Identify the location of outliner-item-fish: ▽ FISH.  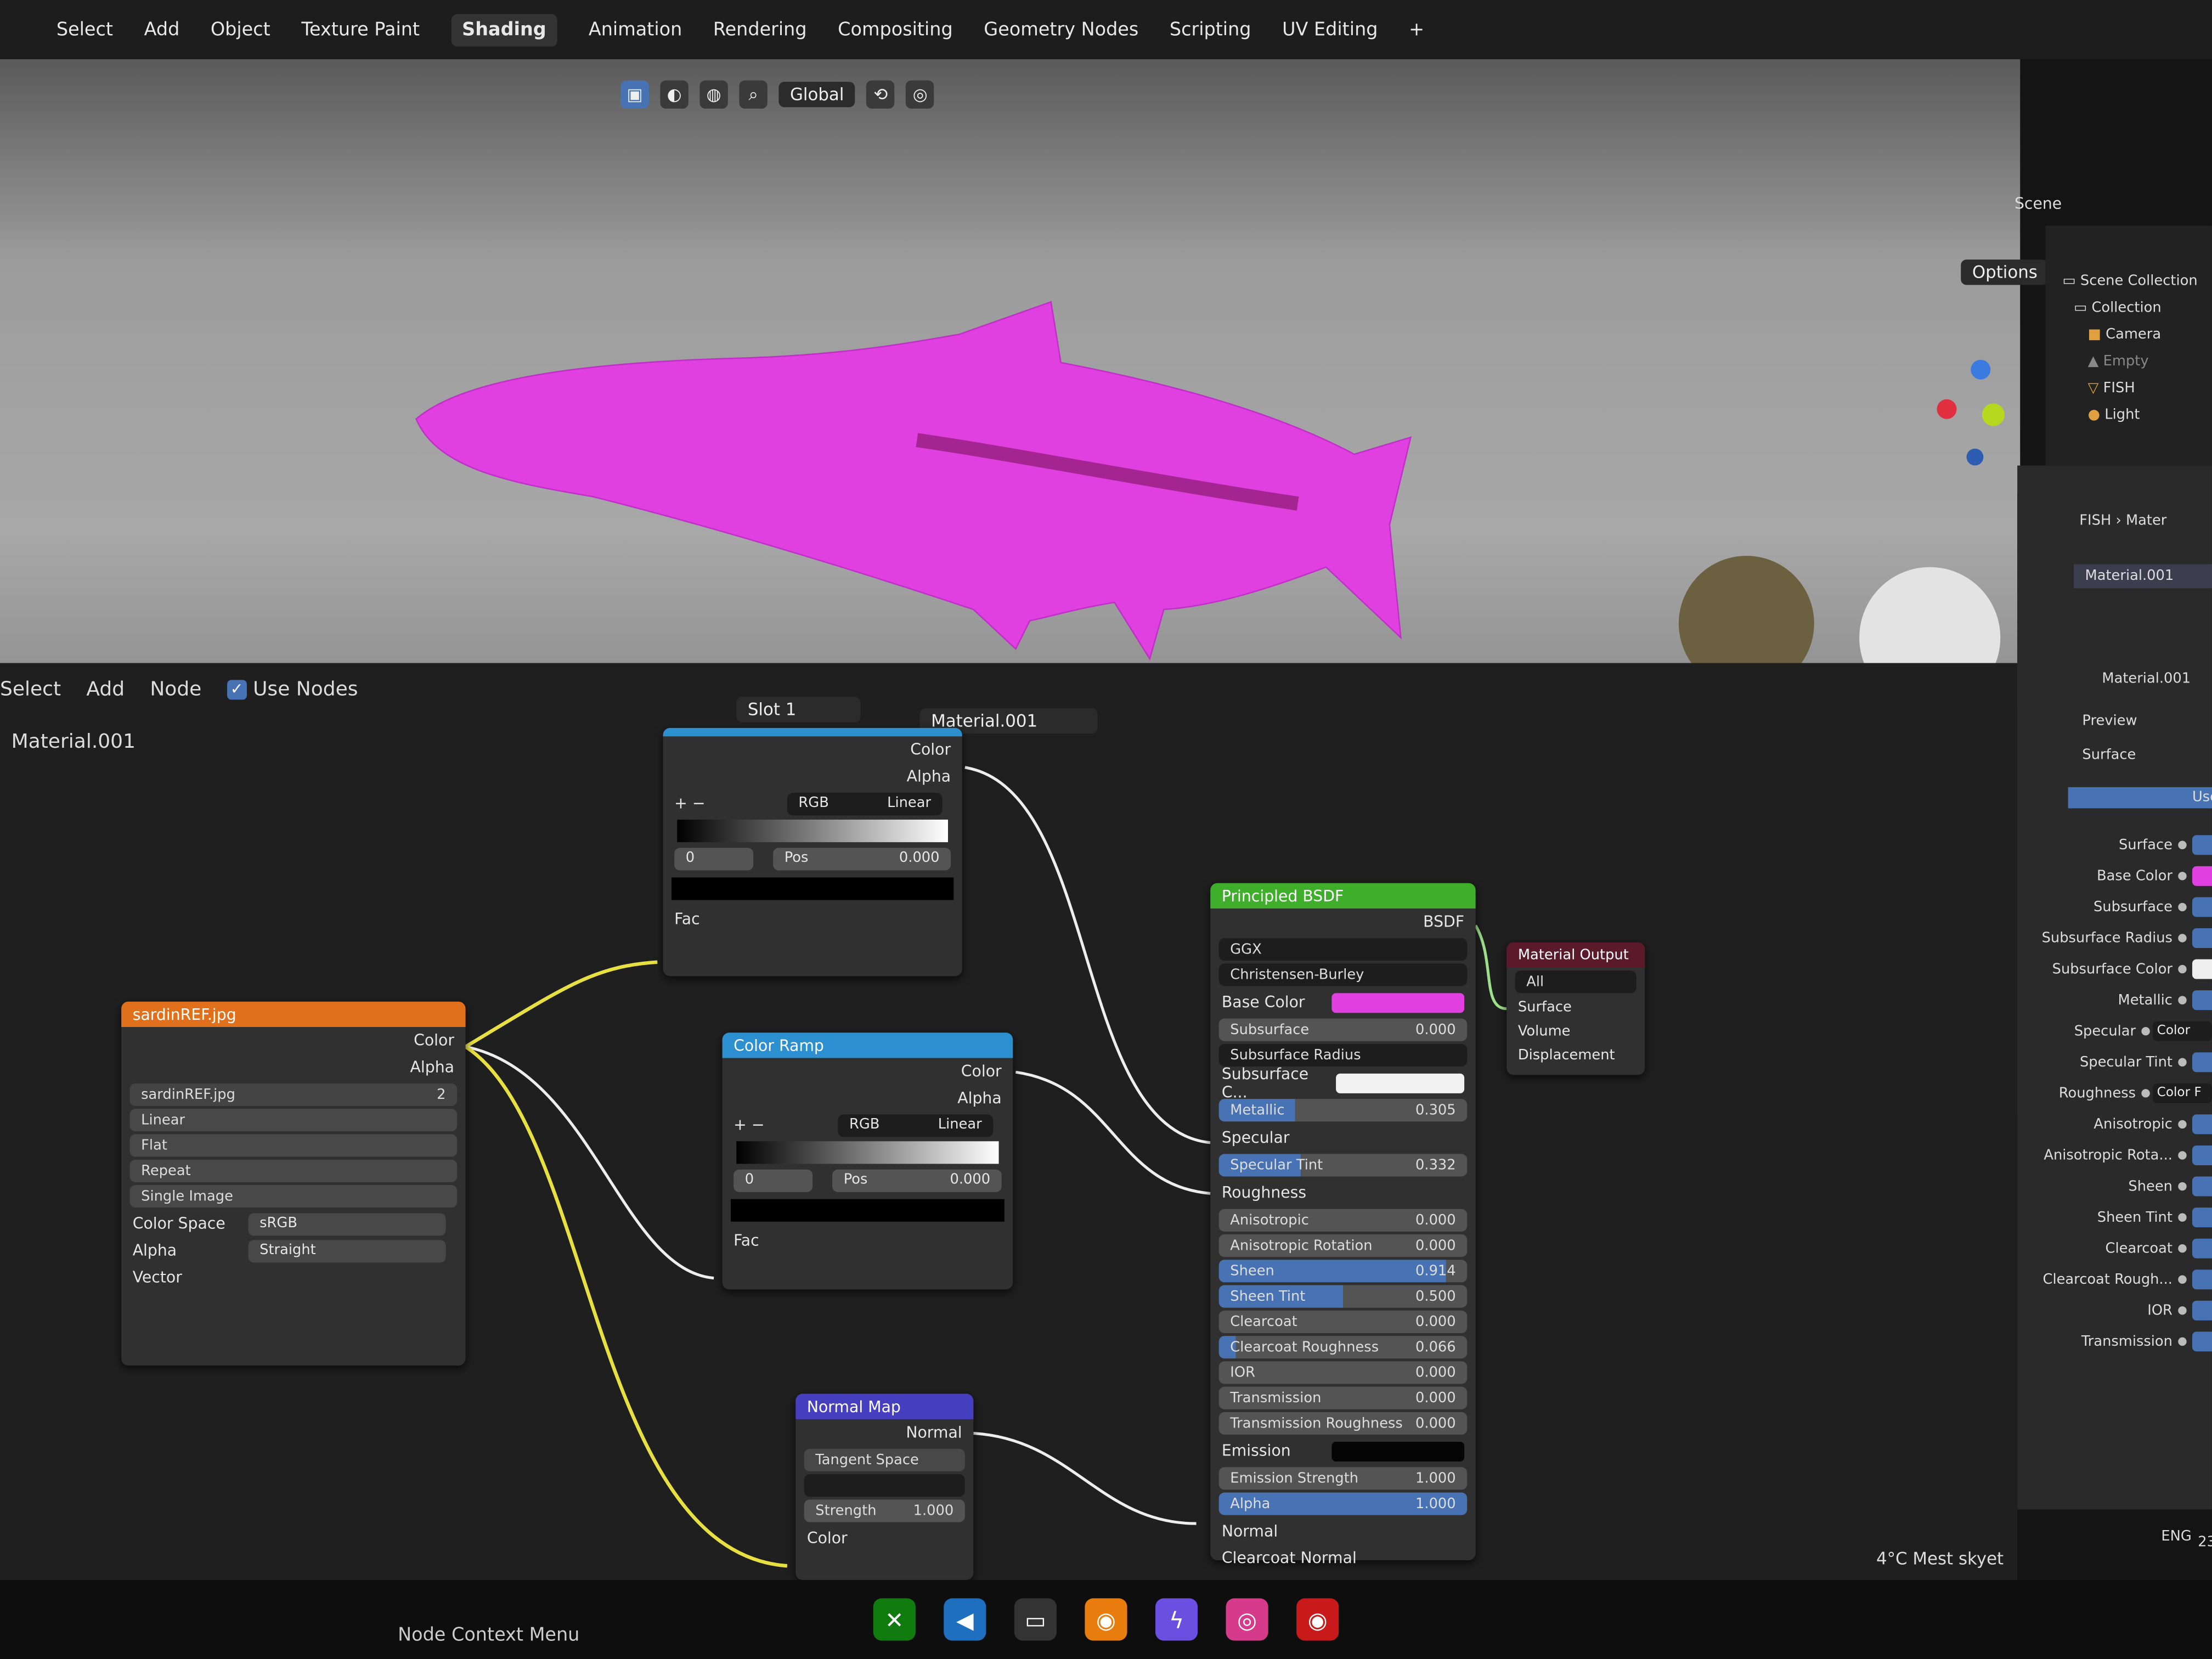
(2137, 388).